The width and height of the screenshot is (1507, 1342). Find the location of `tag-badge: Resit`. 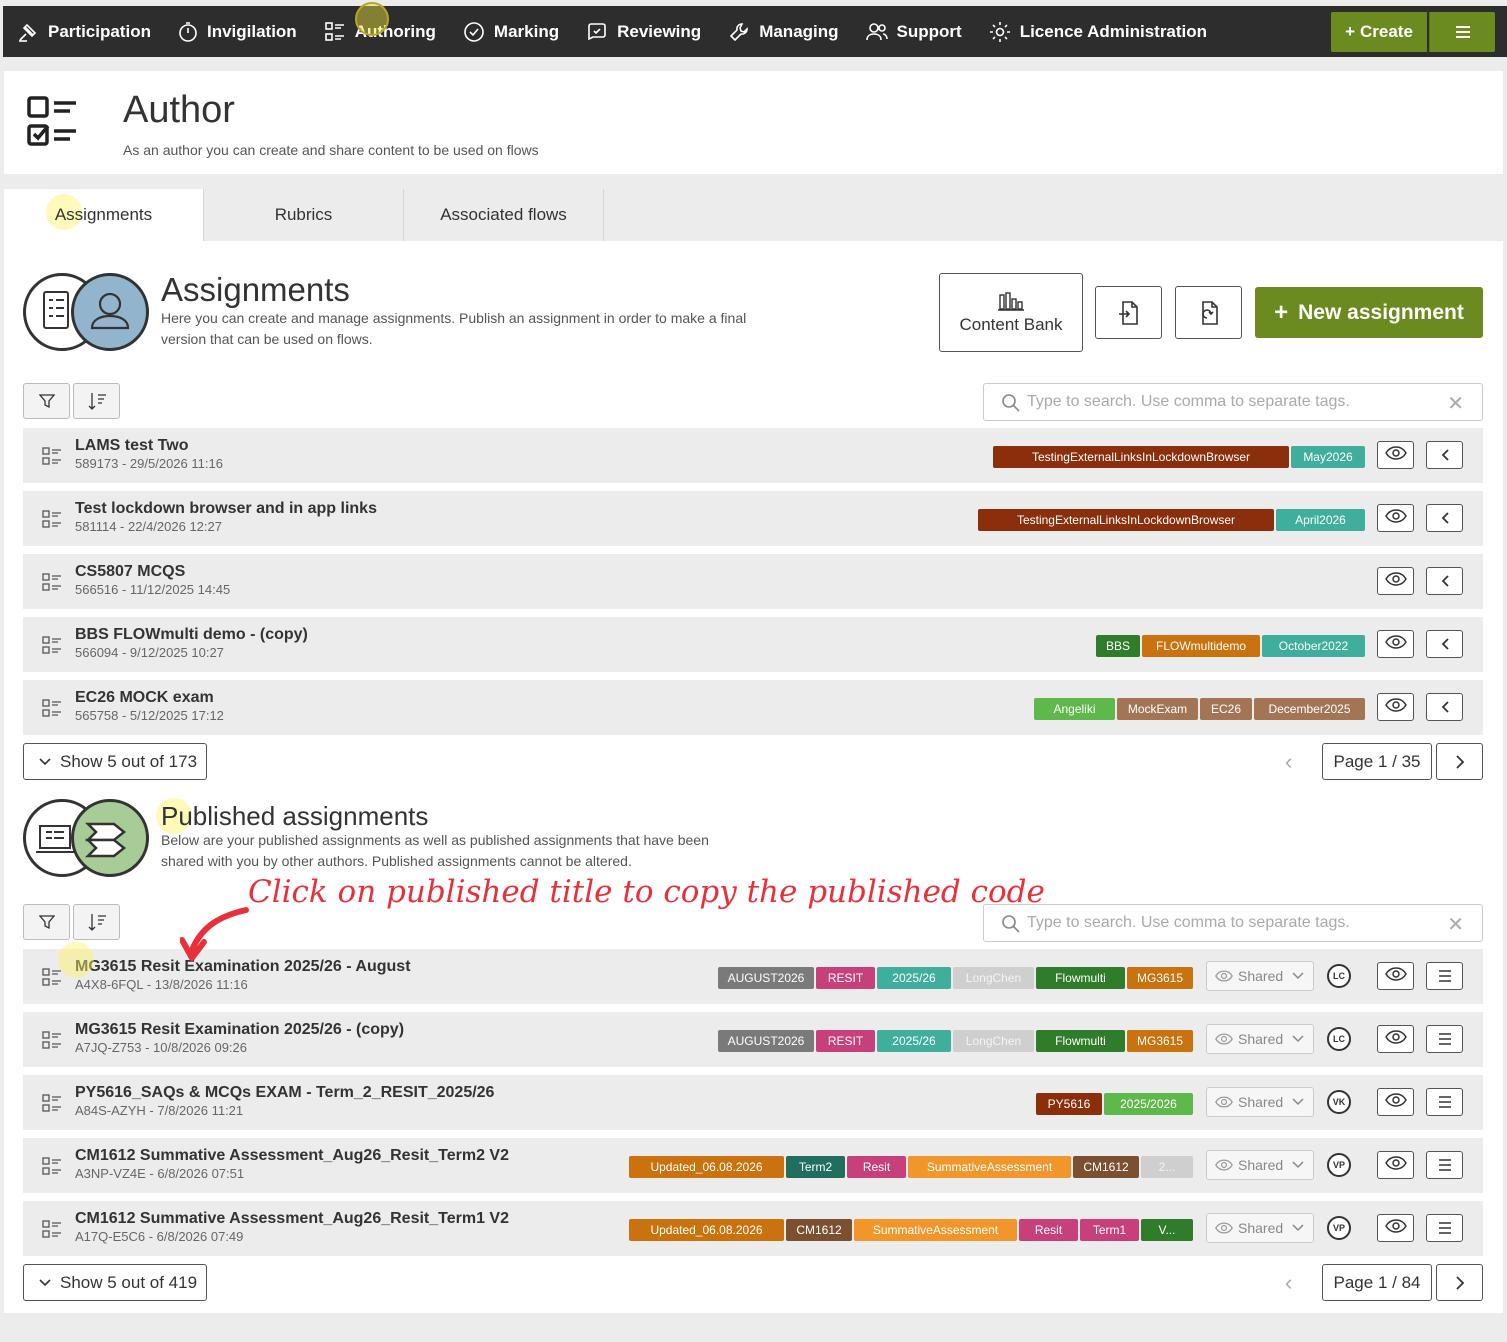

tag-badge: Resit is located at coordinates (1048, 1230).